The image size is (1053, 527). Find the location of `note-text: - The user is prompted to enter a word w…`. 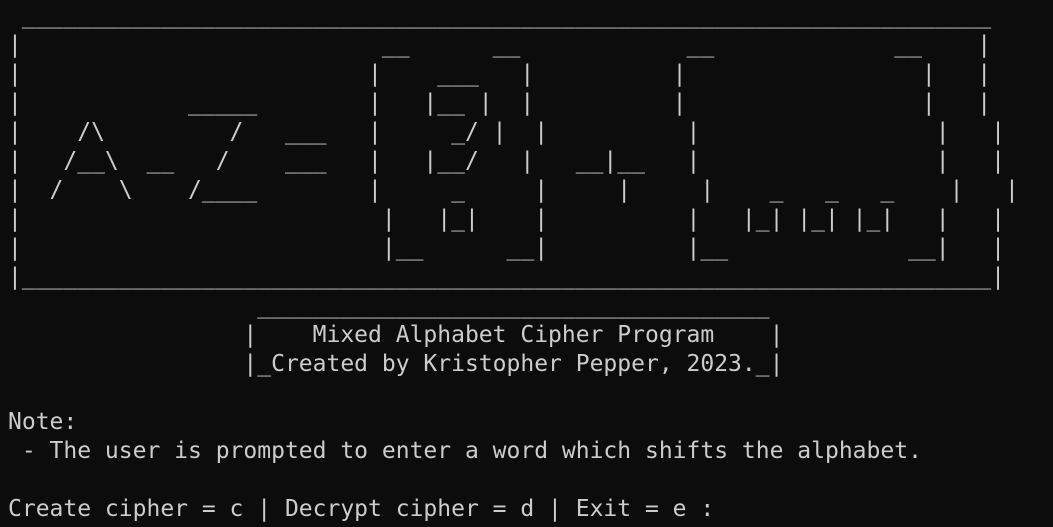

note-text: - The user is prompted to enter a word w… is located at coordinates (465, 451).